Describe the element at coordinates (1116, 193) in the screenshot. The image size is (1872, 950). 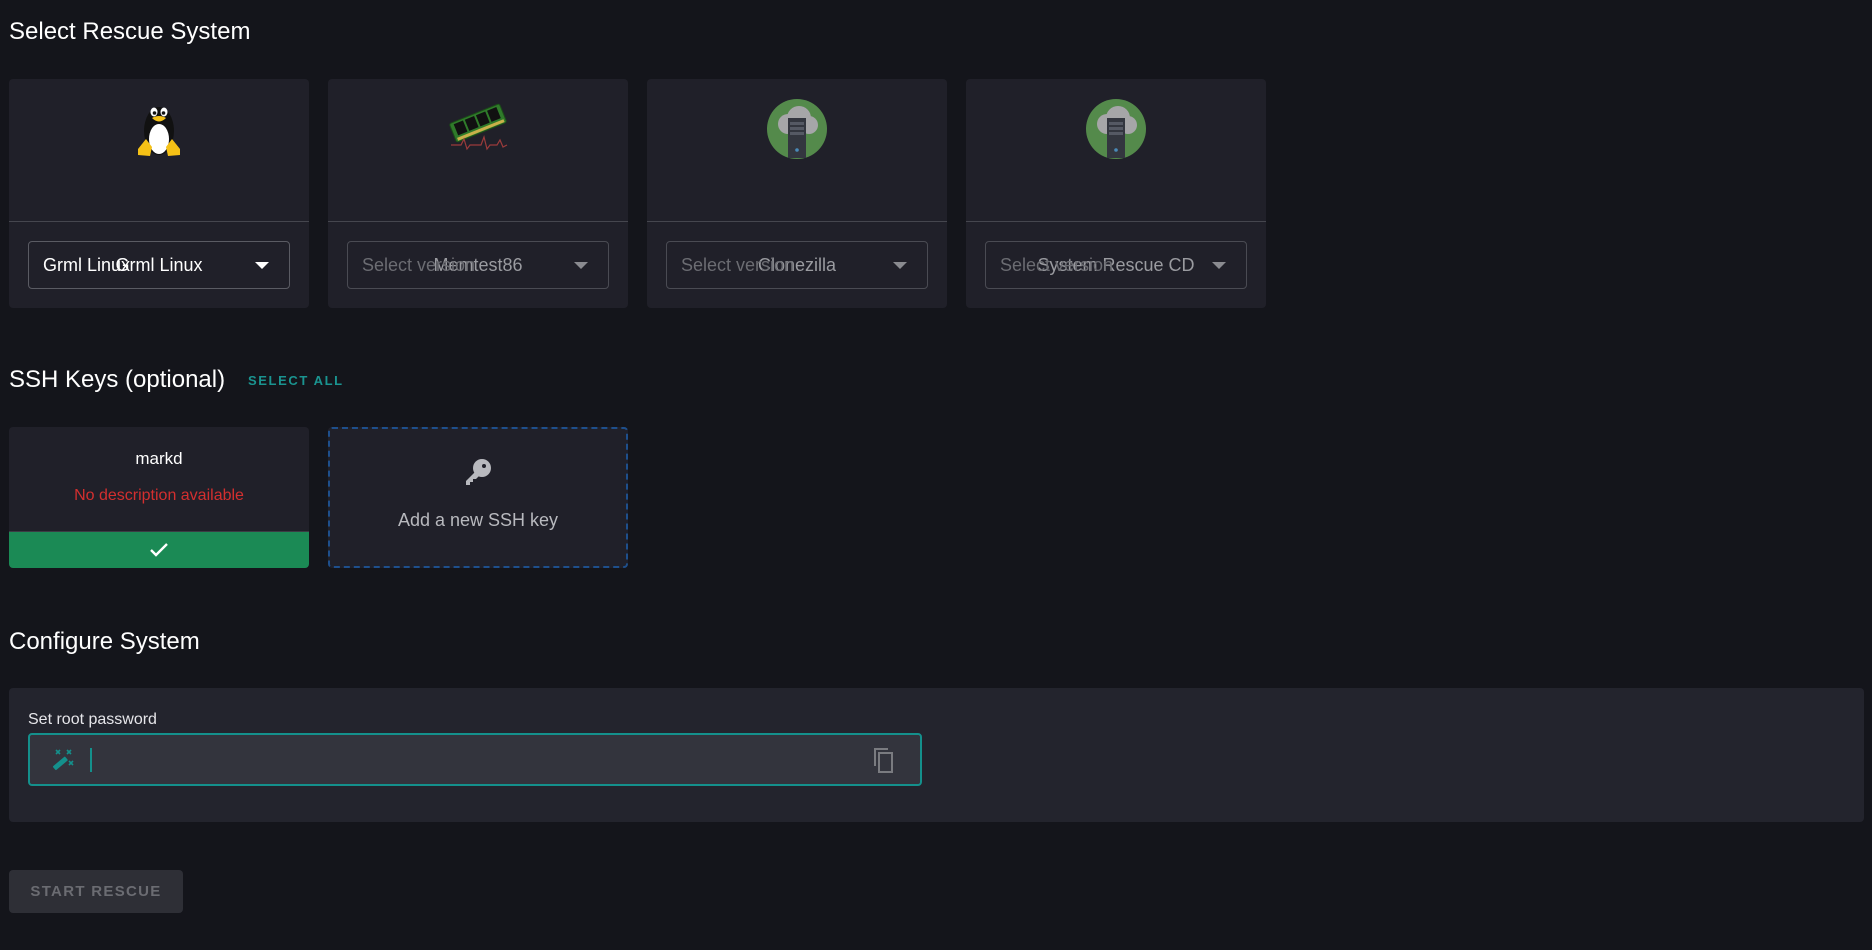
I see `rescue-card-system-rescue-cd: System Rescue CD Select version` at that location.